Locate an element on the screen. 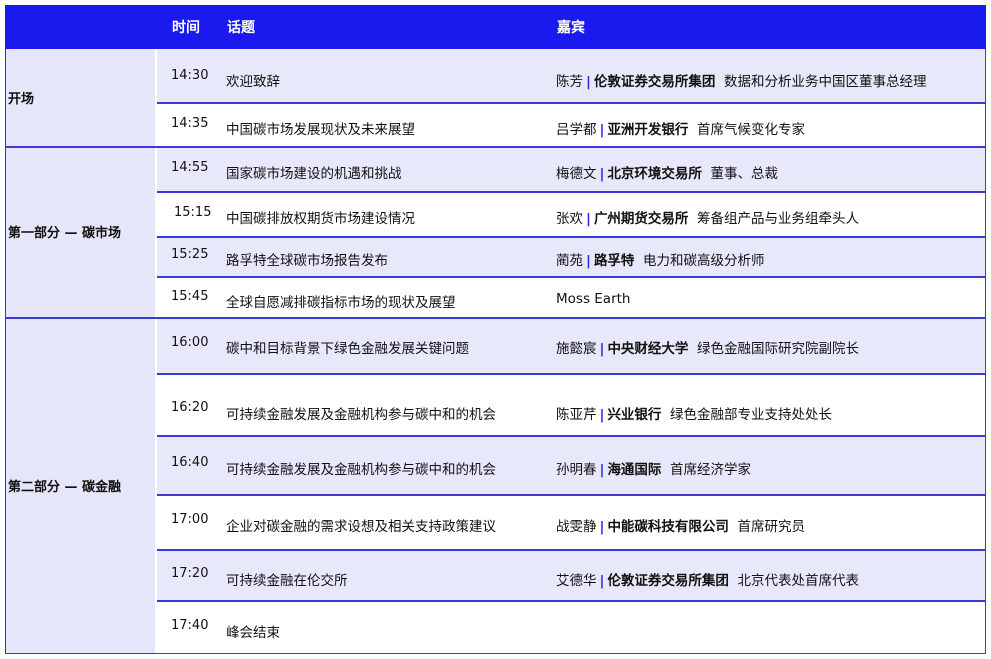 The height and width of the screenshot is (659, 991). guest-title: 北京代表处首席代表 is located at coordinates (798, 581).